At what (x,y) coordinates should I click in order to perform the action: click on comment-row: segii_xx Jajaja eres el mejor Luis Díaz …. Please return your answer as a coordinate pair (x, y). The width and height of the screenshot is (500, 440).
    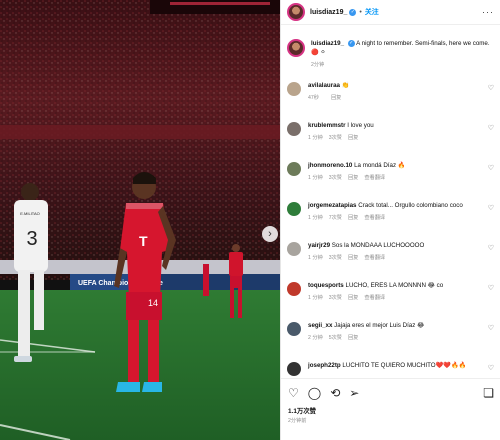
    Looking at the image, I should click on (390, 341).